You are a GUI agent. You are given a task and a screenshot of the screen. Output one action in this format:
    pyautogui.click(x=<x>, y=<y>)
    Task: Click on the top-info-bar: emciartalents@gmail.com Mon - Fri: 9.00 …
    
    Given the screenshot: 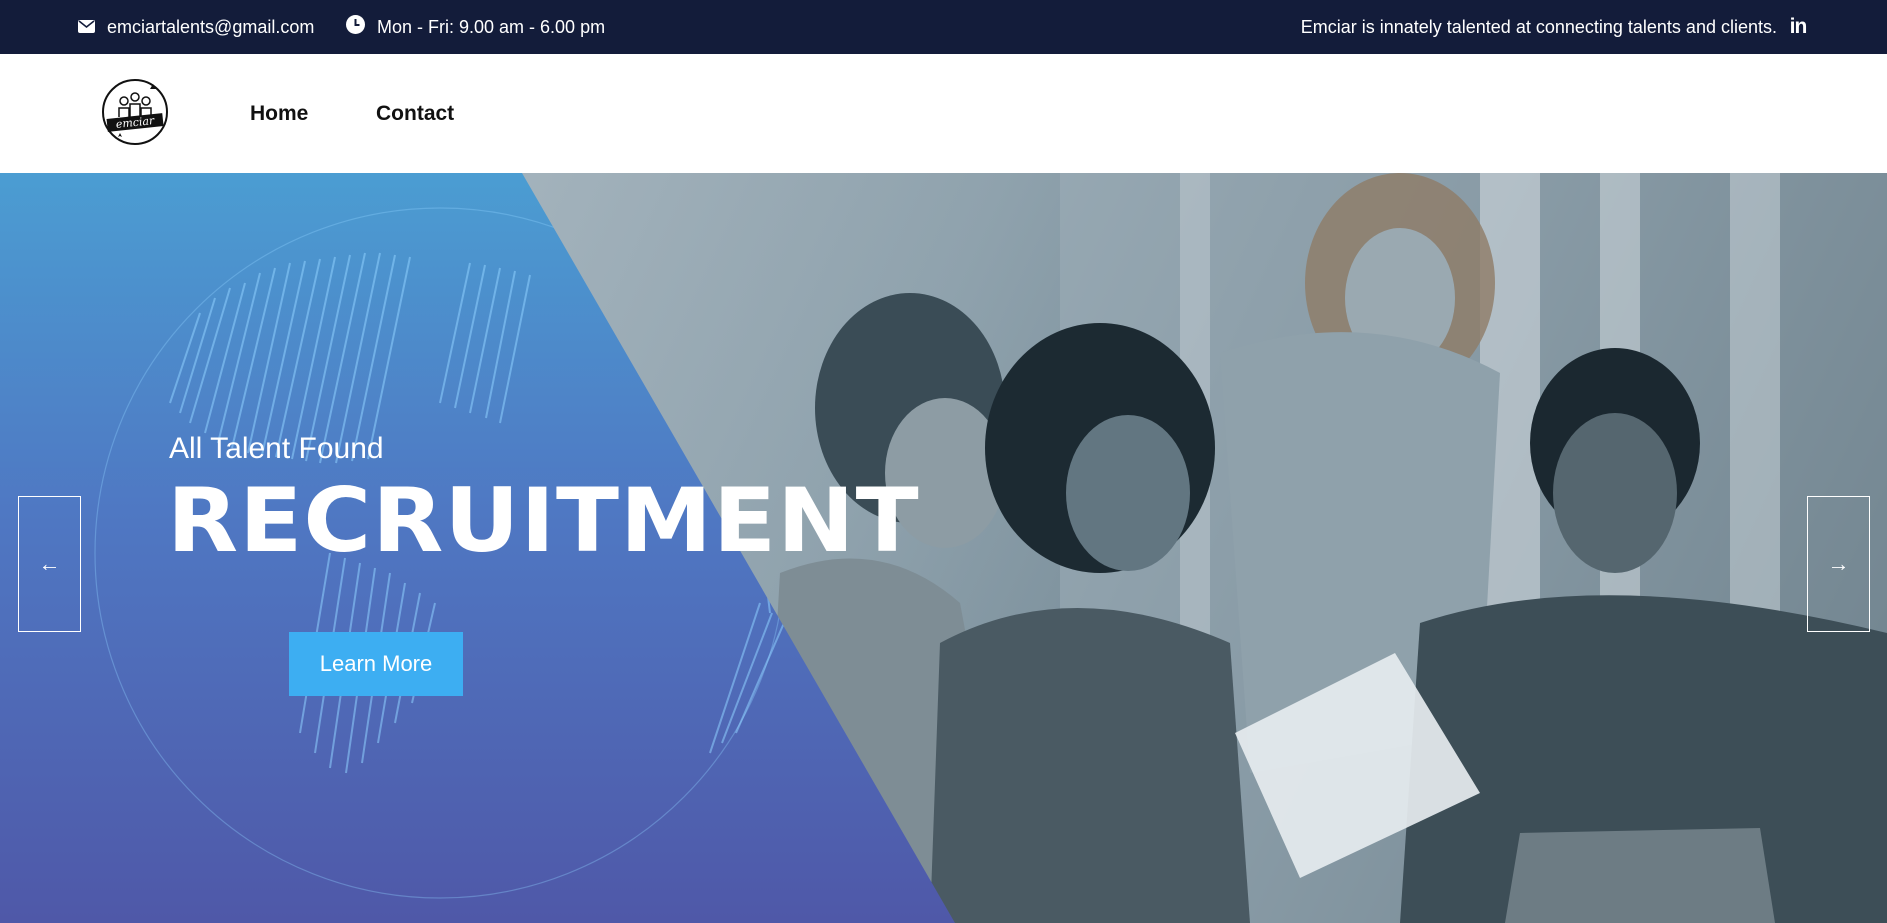 What is the action you would take?
    pyautogui.click(x=943, y=27)
    